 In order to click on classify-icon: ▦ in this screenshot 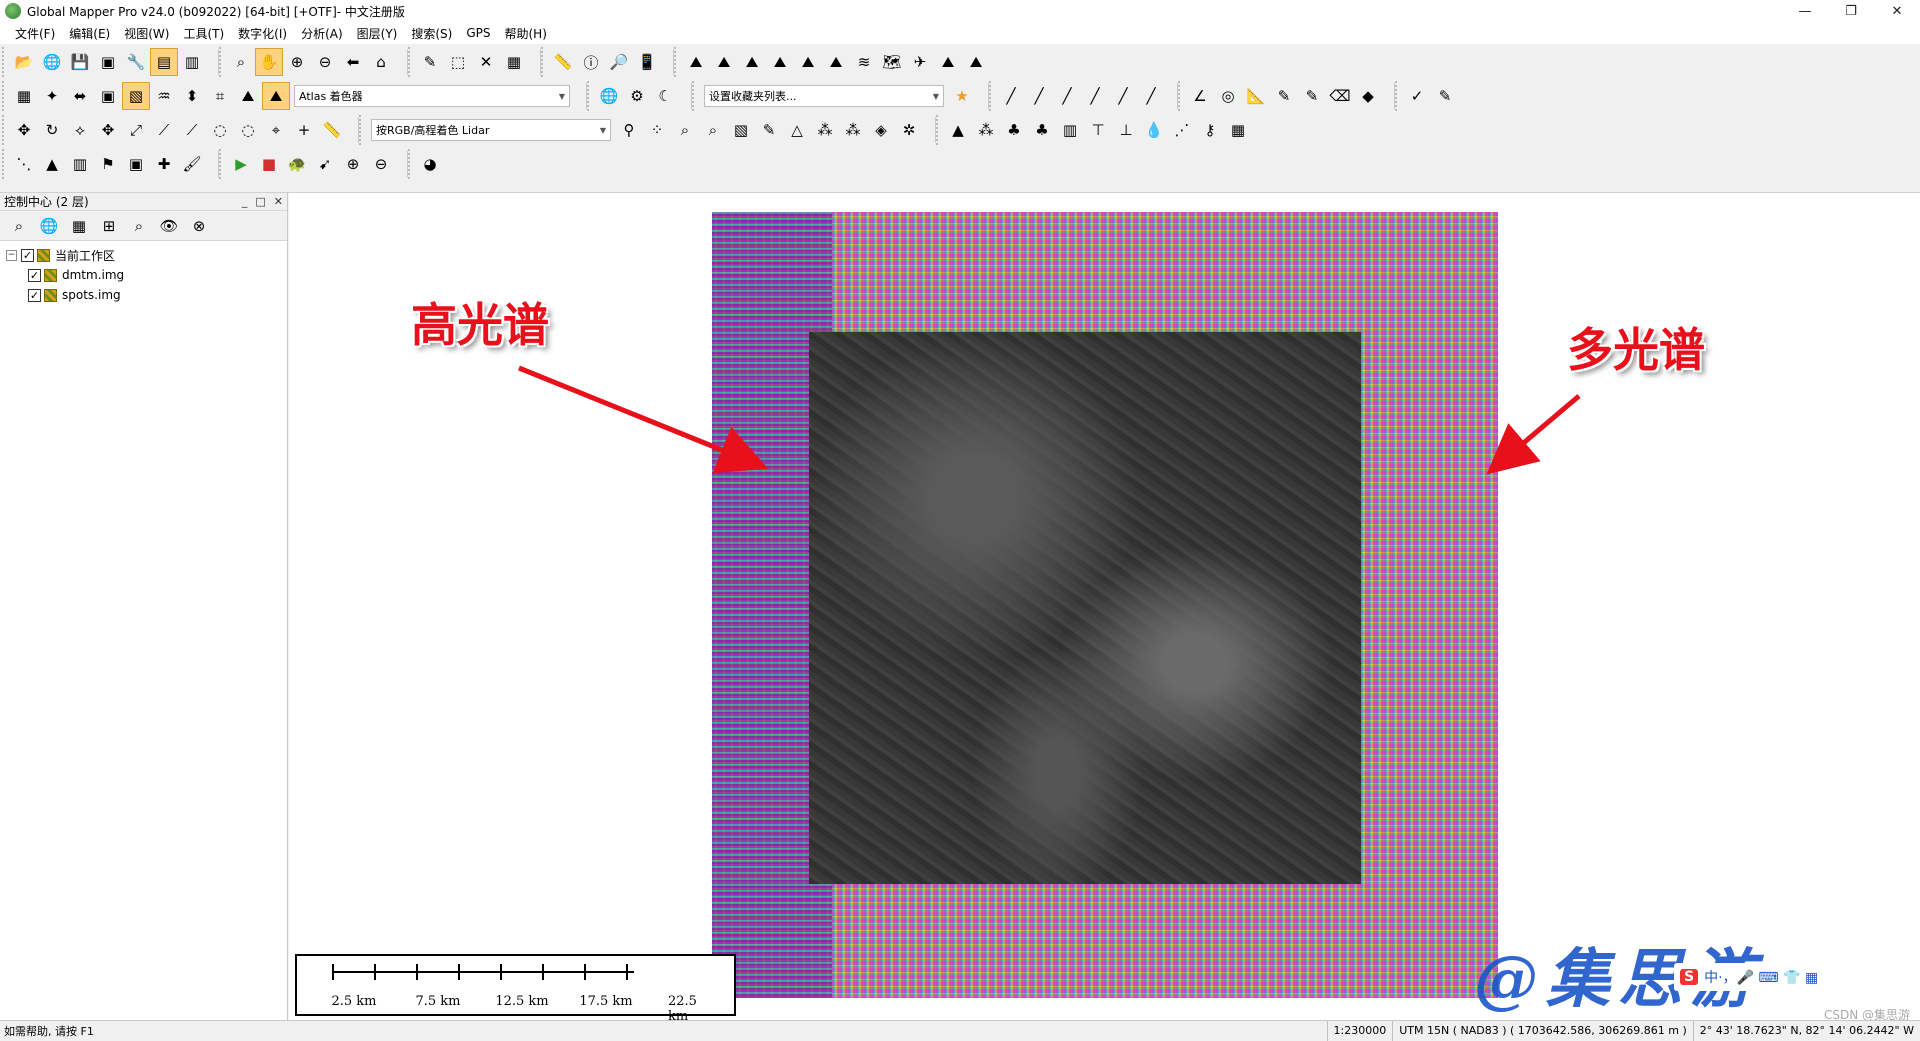, I will do `click(1238, 130)`.